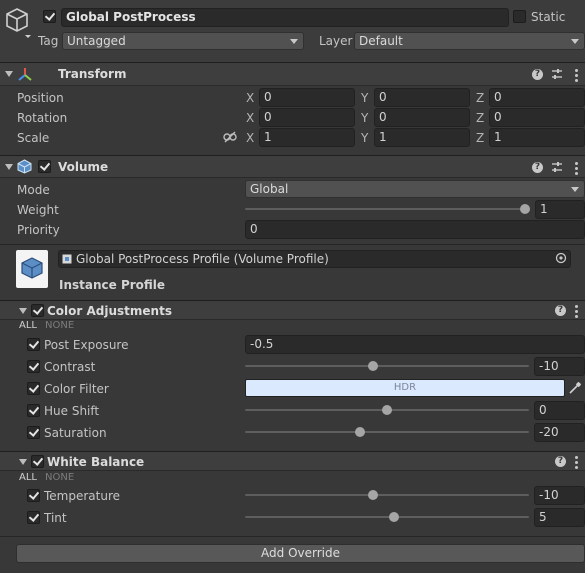  I want to click on rotation-x-axis: X, so click(250, 118).